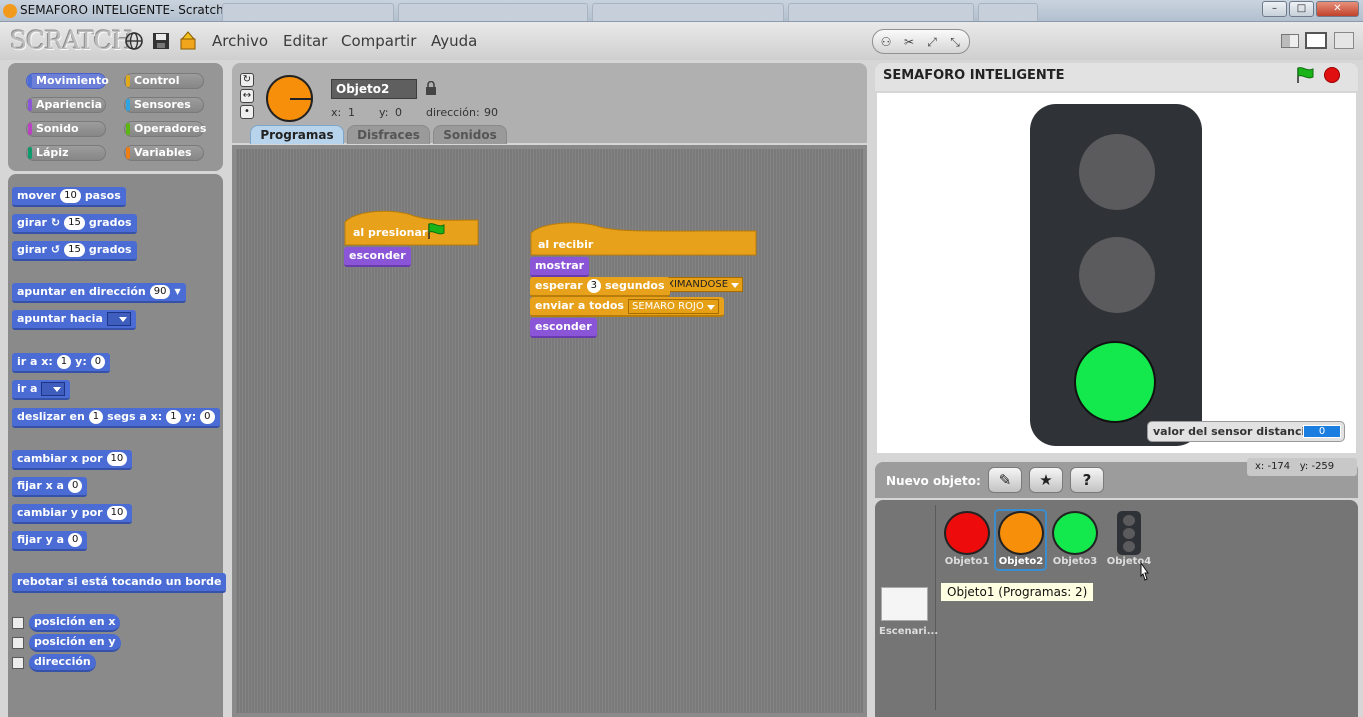 This screenshot has height=717, width=1363. Describe the element at coordinates (62, 663) in the screenshot. I see `reporter-direccion: dirección` at that location.